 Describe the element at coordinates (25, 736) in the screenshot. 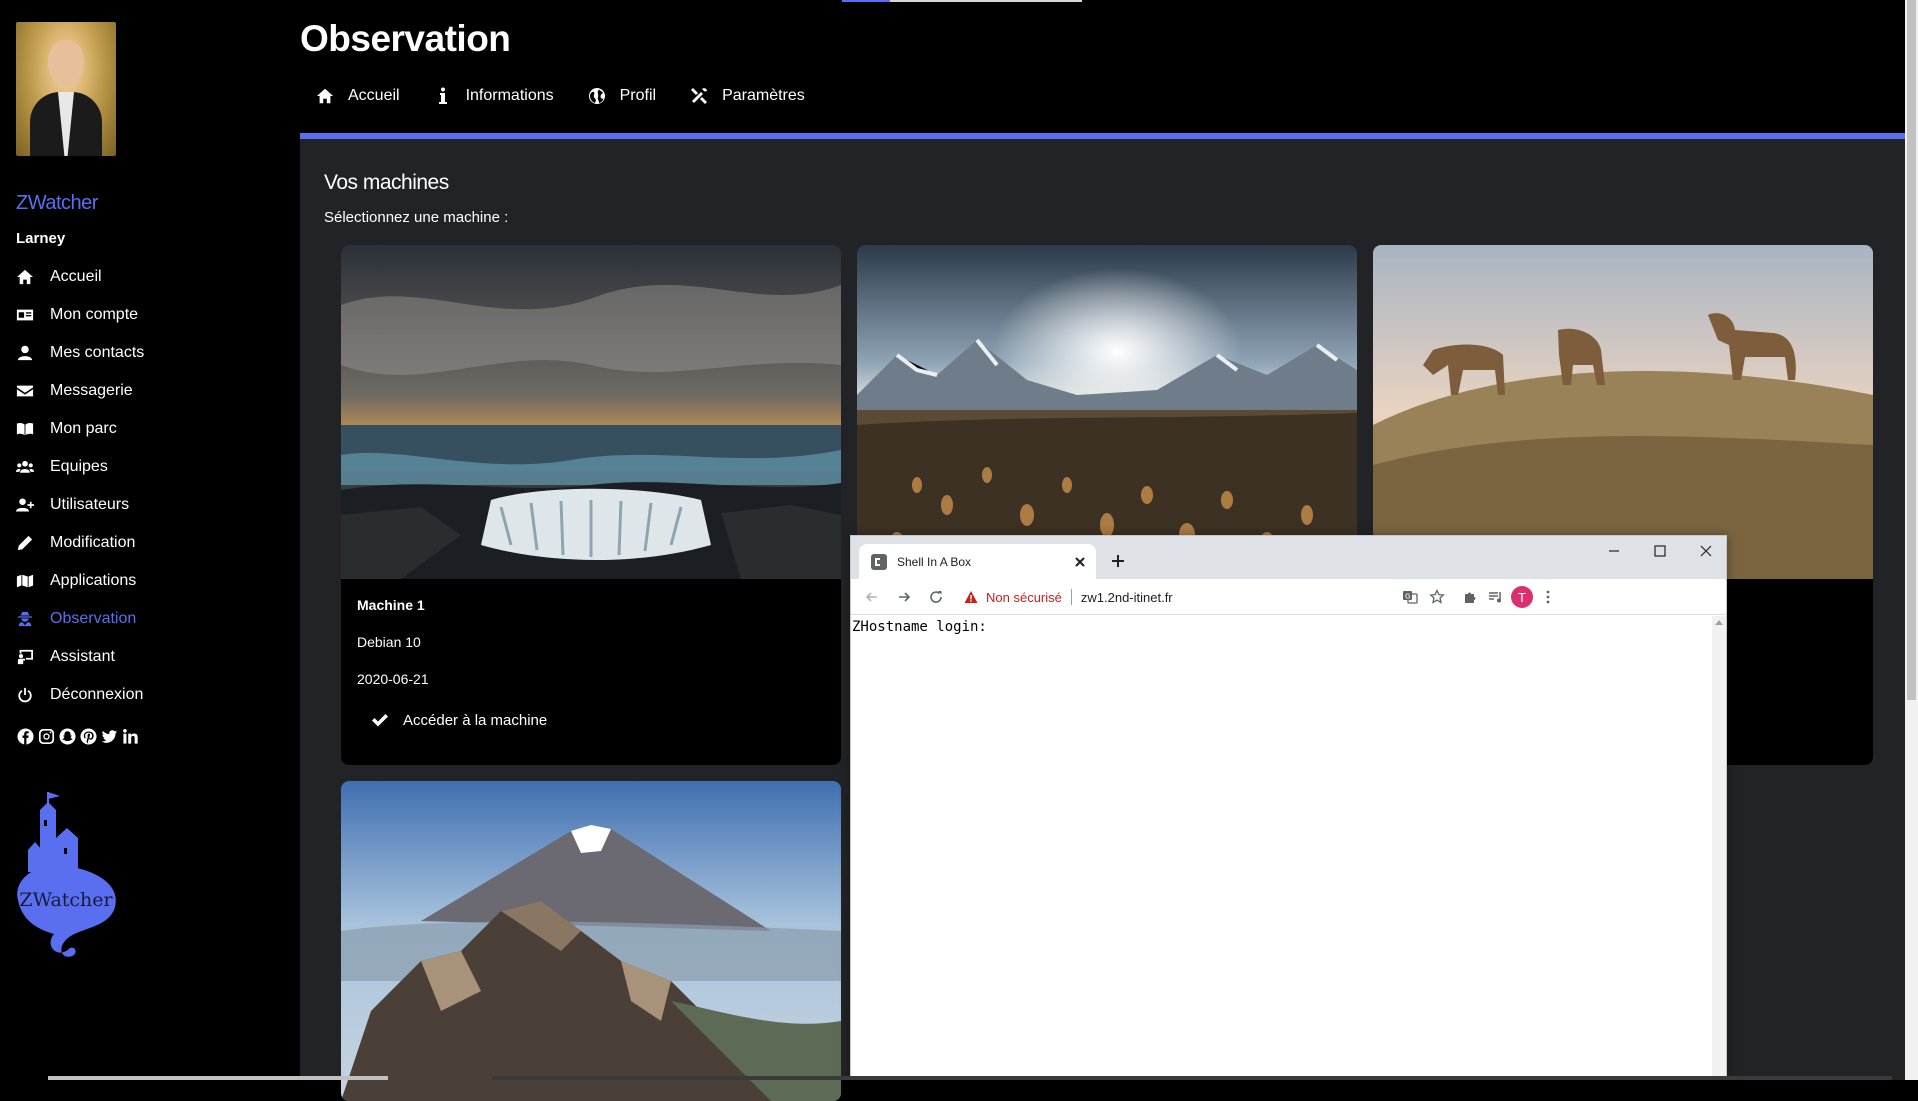

I see `facebook-icon` at that location.